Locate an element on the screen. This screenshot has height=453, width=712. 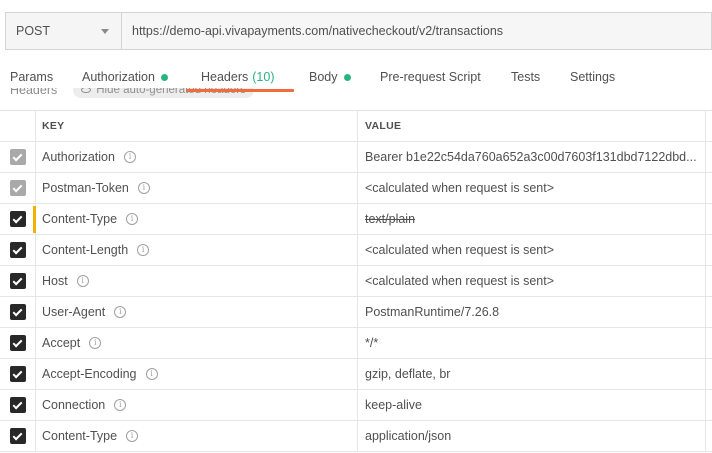
column-header-value: VALUE is located at coordinates (532, 126).